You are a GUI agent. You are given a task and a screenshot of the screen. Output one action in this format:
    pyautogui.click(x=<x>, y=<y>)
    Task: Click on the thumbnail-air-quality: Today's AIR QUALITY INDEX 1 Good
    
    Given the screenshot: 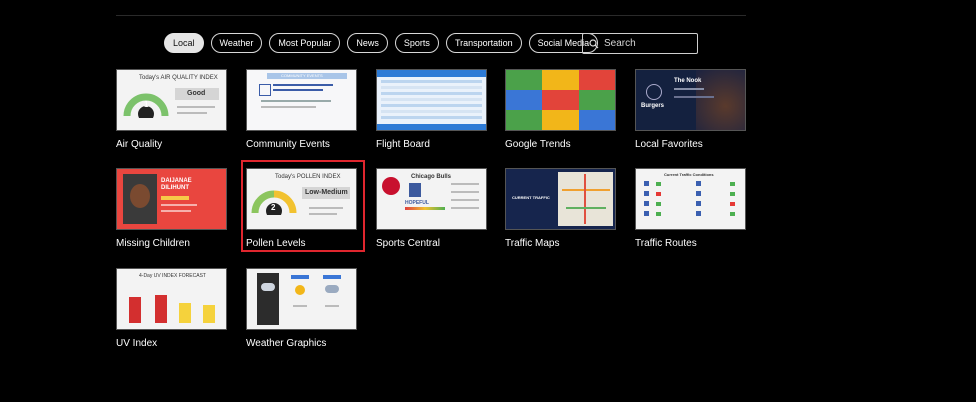 What is the action you would take?
    pyautogui.click(x=171, y=100)
    